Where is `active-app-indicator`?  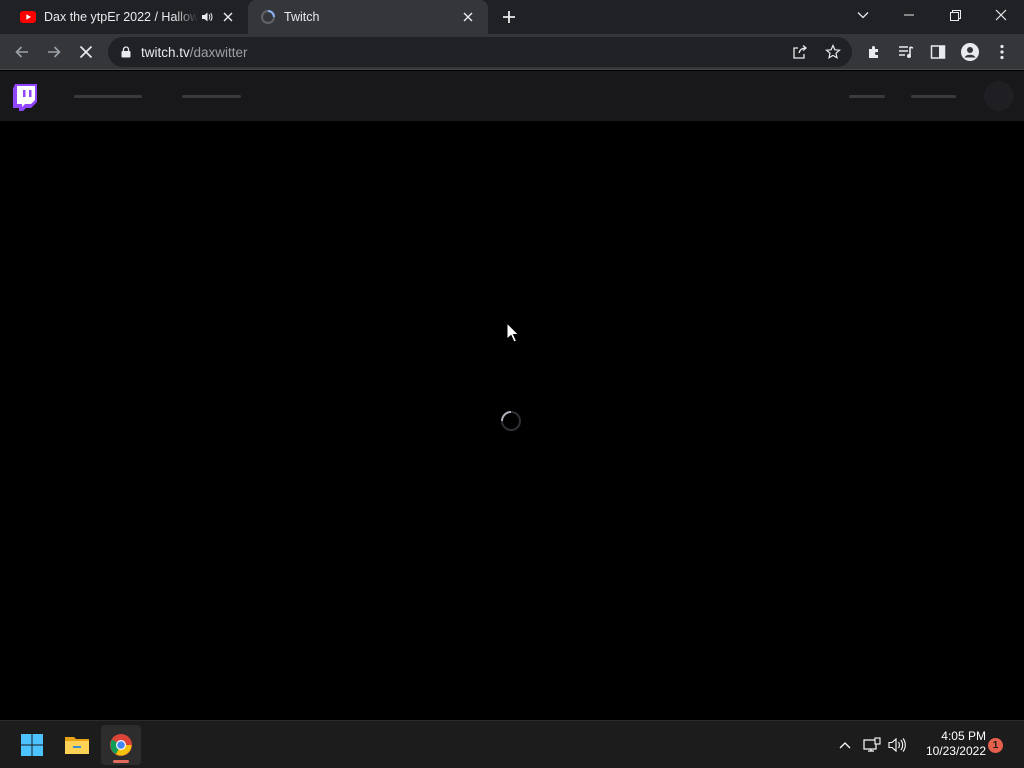
active-app-indicator is located at coordinates (121, 761).